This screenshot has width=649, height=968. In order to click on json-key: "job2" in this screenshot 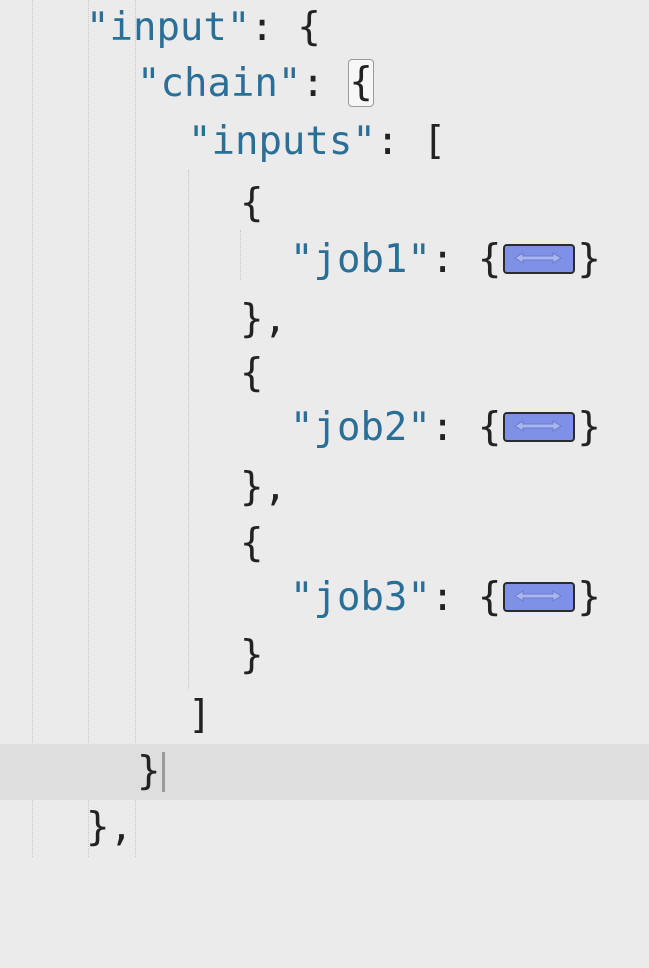, I will do `click(360, 427)`.